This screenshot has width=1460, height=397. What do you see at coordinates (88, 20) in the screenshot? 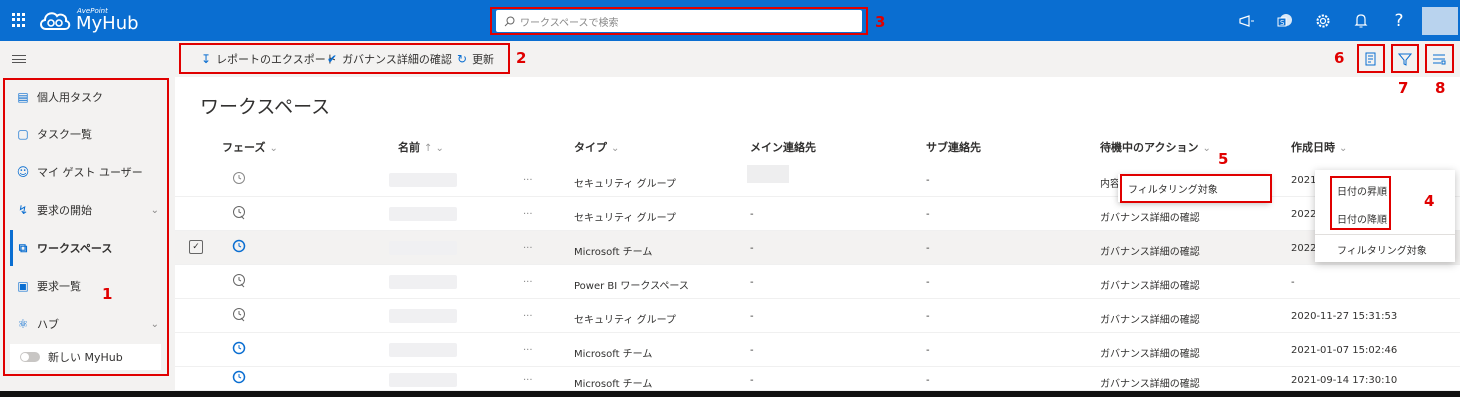
I see `myhub-logo: AvePoint MyHub` at bounding box center [88, 20].